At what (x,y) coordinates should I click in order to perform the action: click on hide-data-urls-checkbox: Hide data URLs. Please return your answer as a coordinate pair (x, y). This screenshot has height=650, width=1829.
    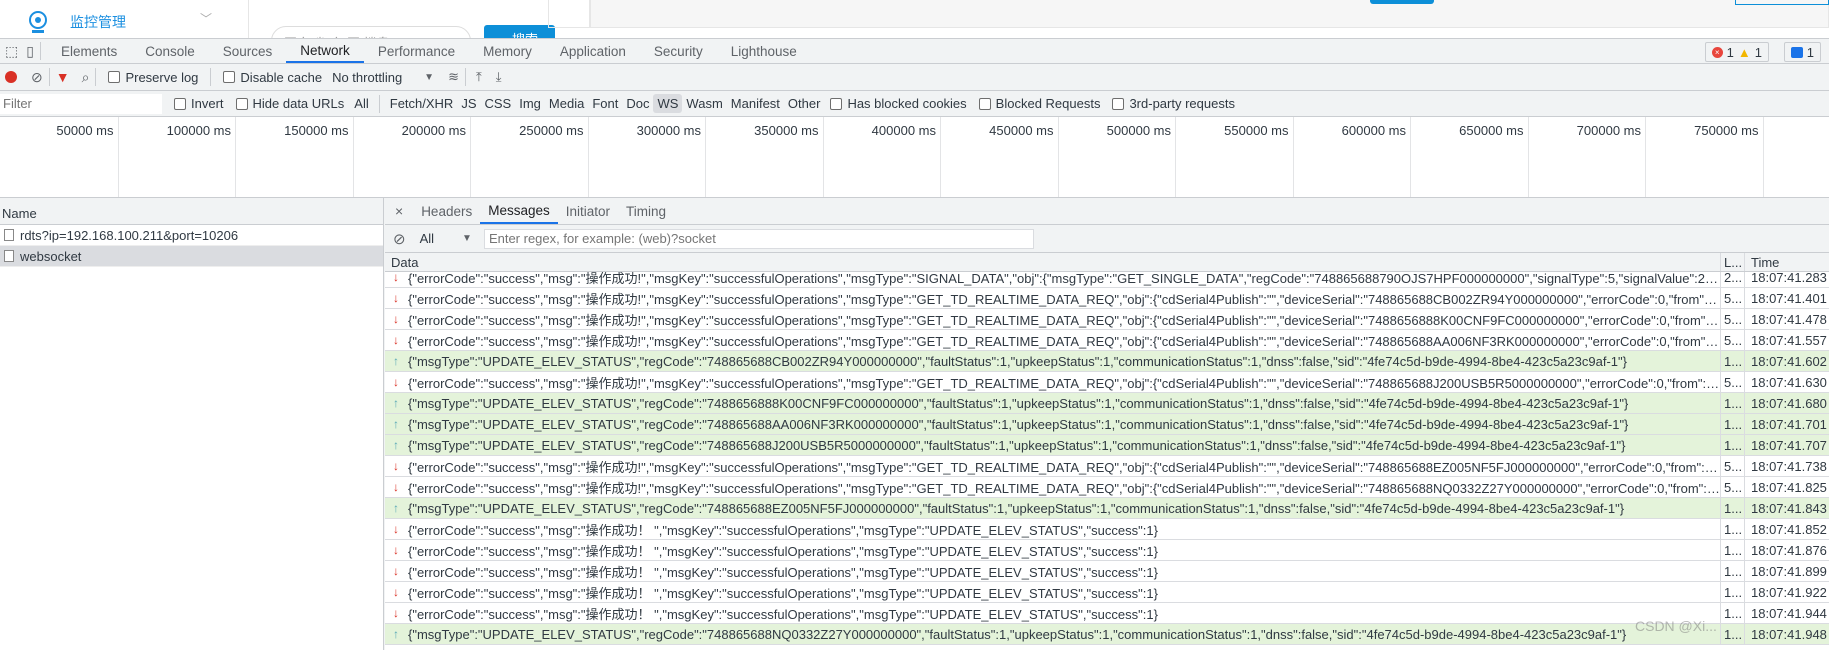
    Looking at the image, I should click on (289, 103).